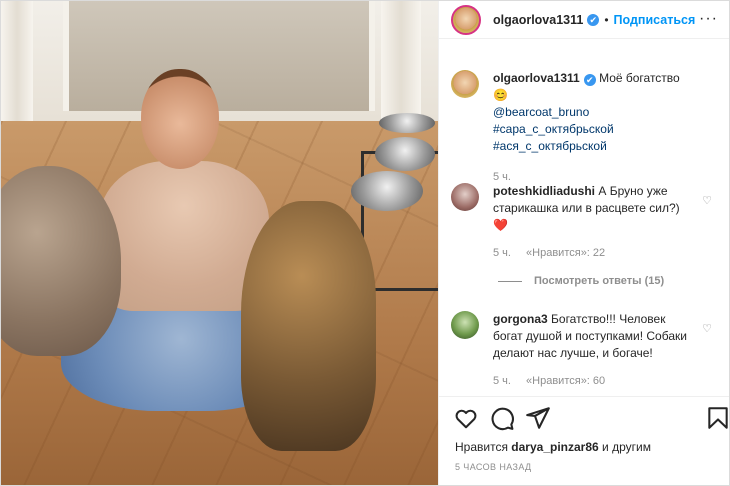 Image resolution: width=730 pixels, height=486 pixels. What do you see at coordinates (565, 381) in the screenshot?
I see `comment-likes: «Нравится»: 60` at bounding box center [565, 381].